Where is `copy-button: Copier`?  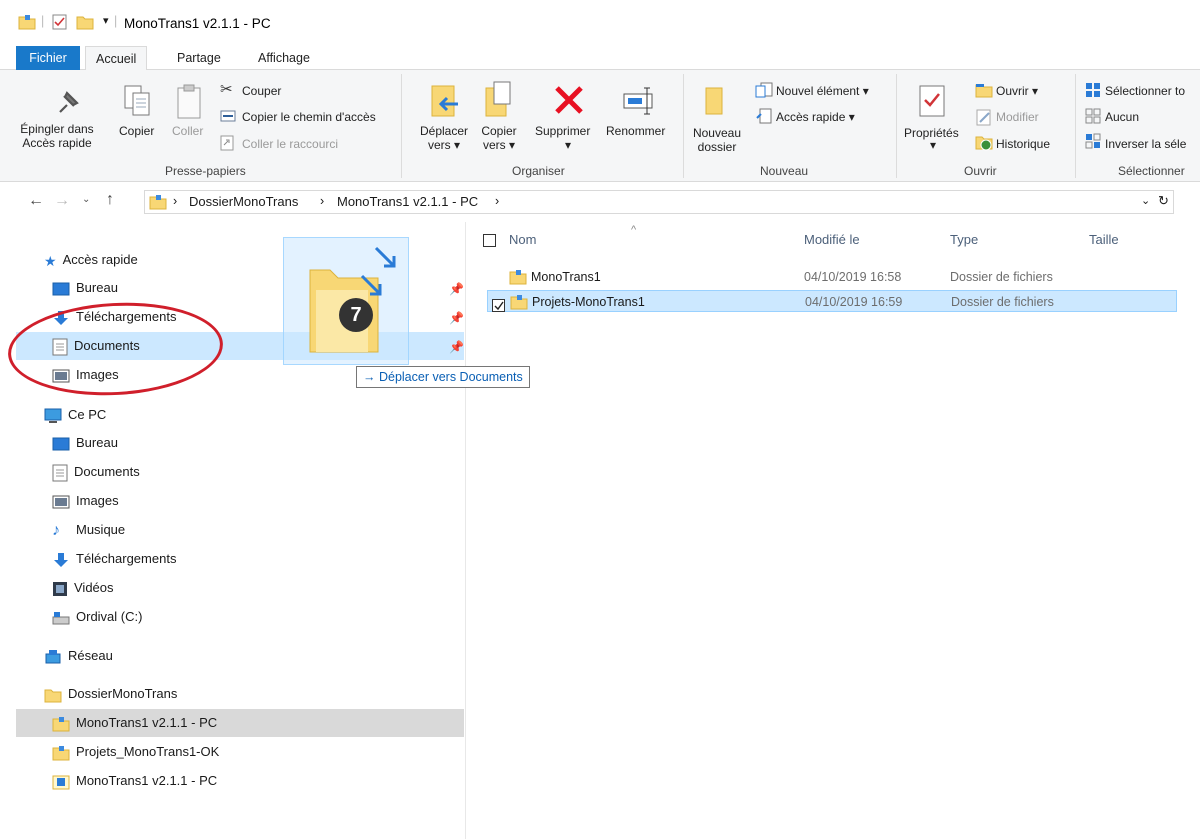 copy-button: Copier is located at coordinates (136, 131).